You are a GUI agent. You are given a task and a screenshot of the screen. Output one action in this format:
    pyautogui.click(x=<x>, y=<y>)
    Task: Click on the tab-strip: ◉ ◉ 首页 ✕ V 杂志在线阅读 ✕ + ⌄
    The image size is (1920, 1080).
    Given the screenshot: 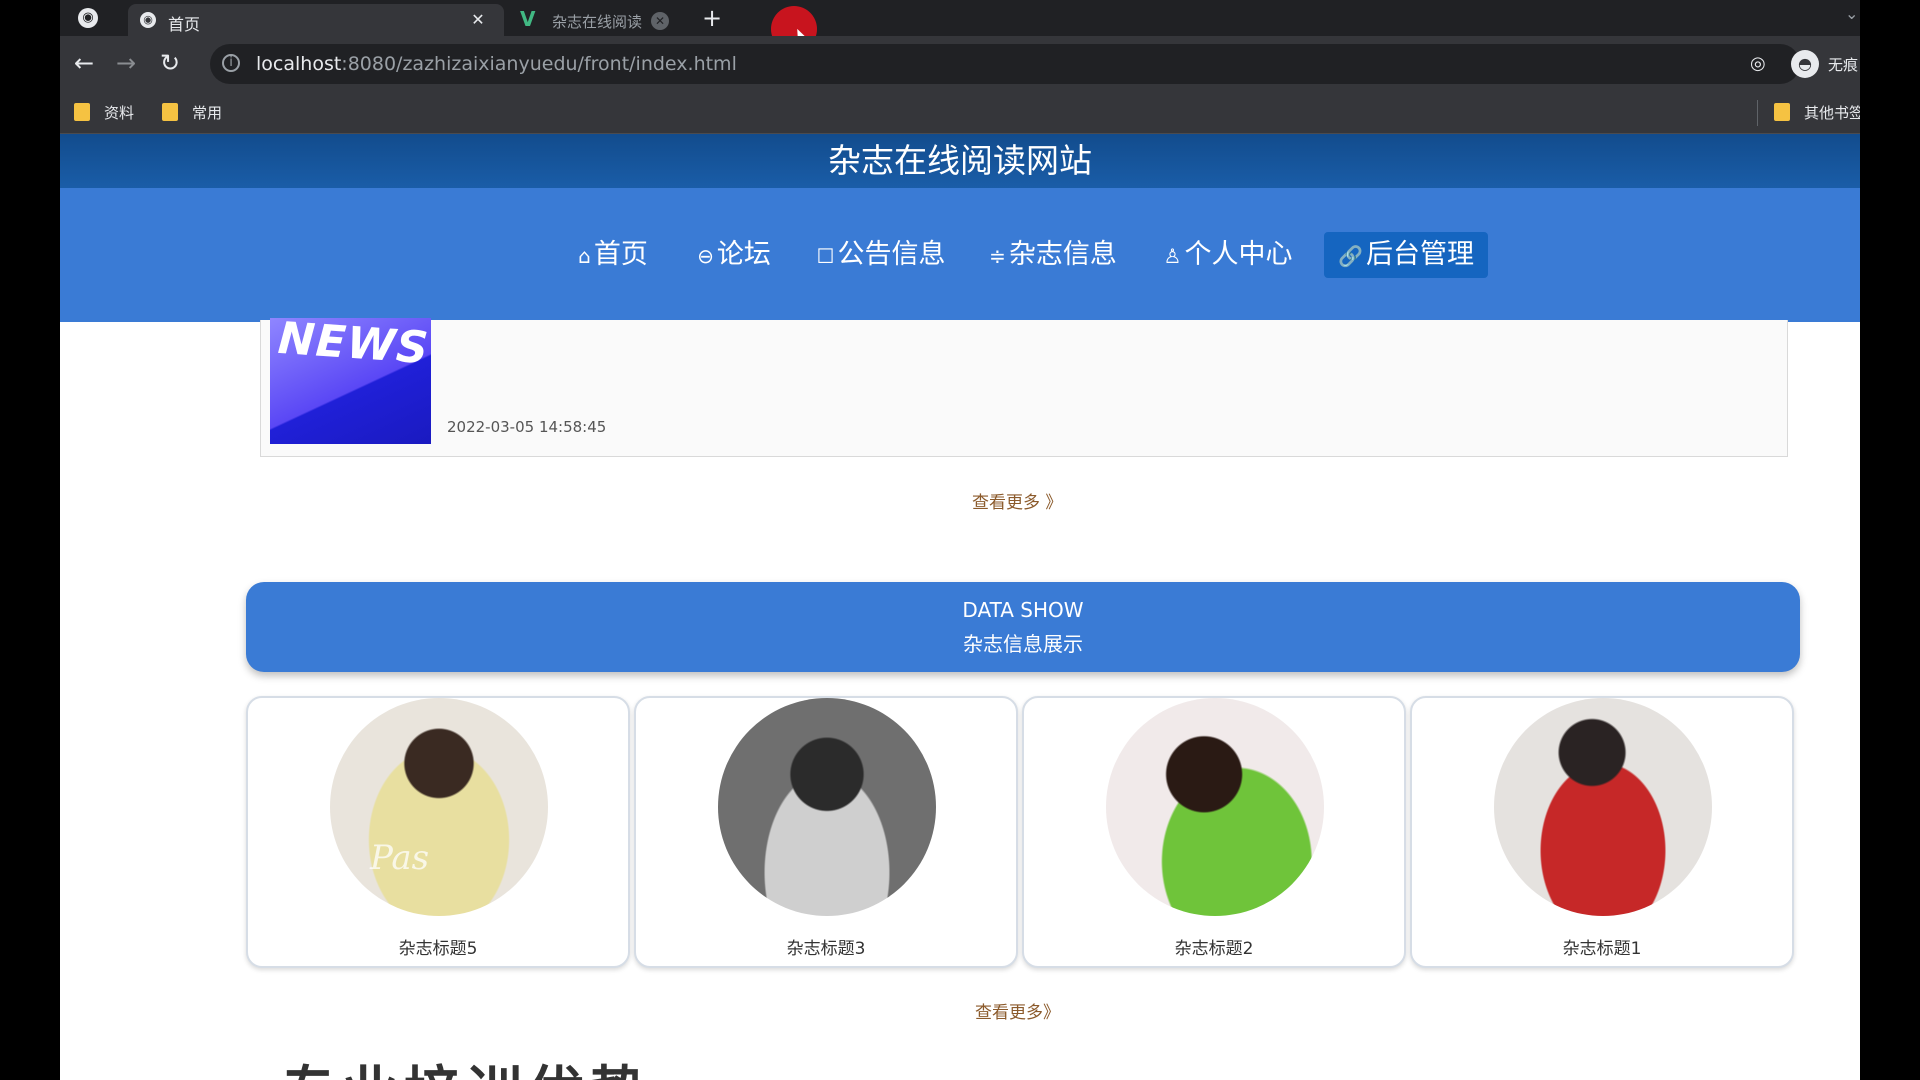 What is the action you would take?
    pyautogui.click(x=960, y=26)
    